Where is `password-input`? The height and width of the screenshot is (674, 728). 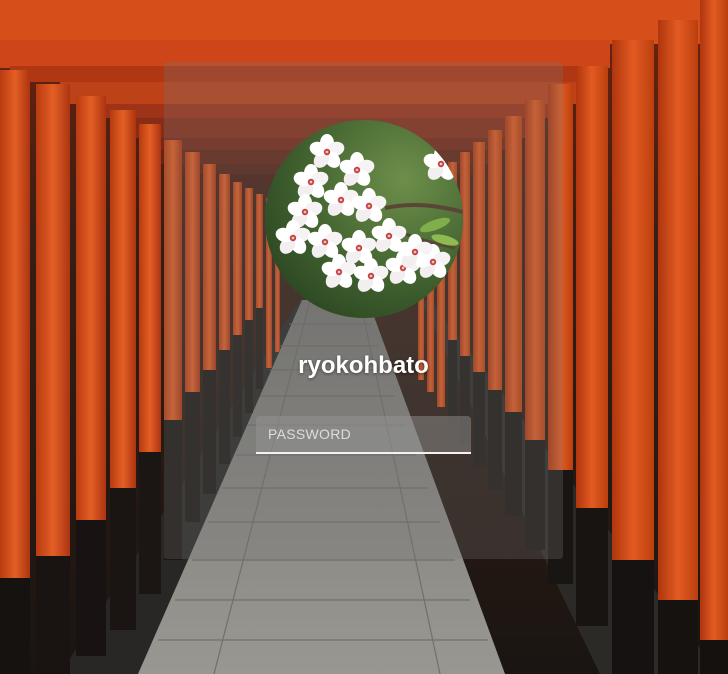
password-input is located at coordinates (363, 435).